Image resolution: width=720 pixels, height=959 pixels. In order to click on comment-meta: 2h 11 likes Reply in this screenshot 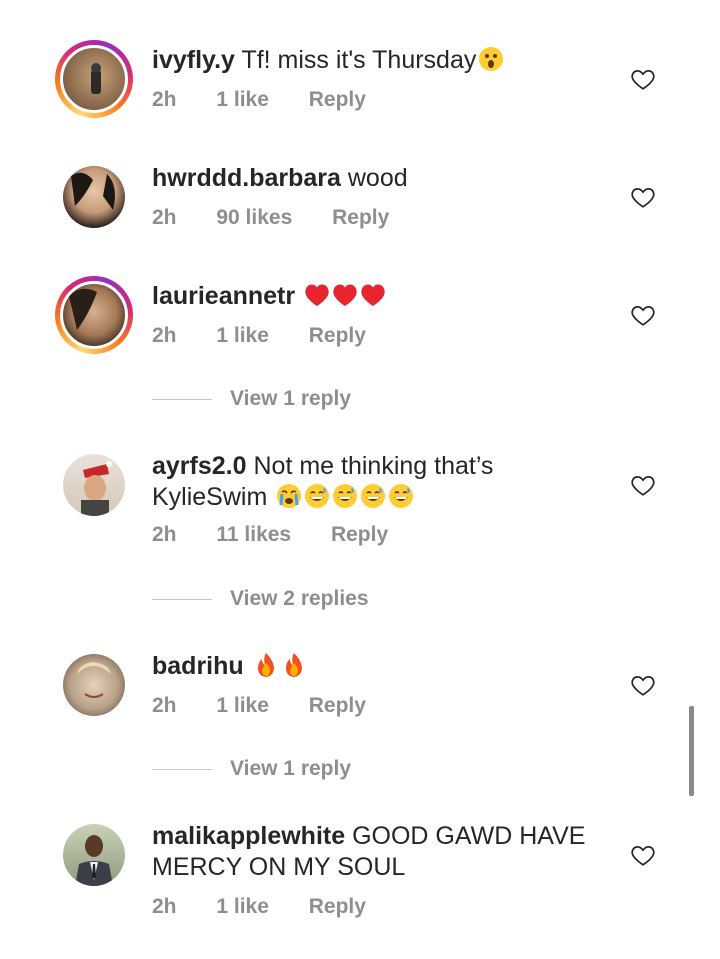, I will do `click(287, 535)`.